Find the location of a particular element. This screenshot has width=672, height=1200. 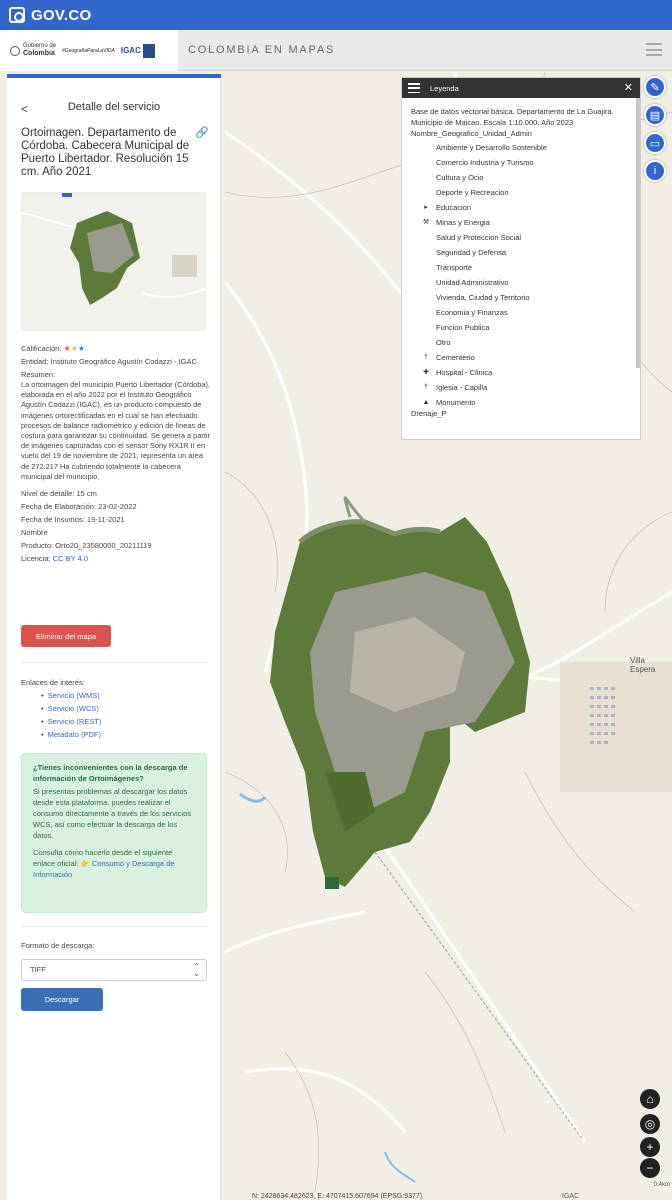

map-place-label: Villa Espera is located at coordinates (643, 665).